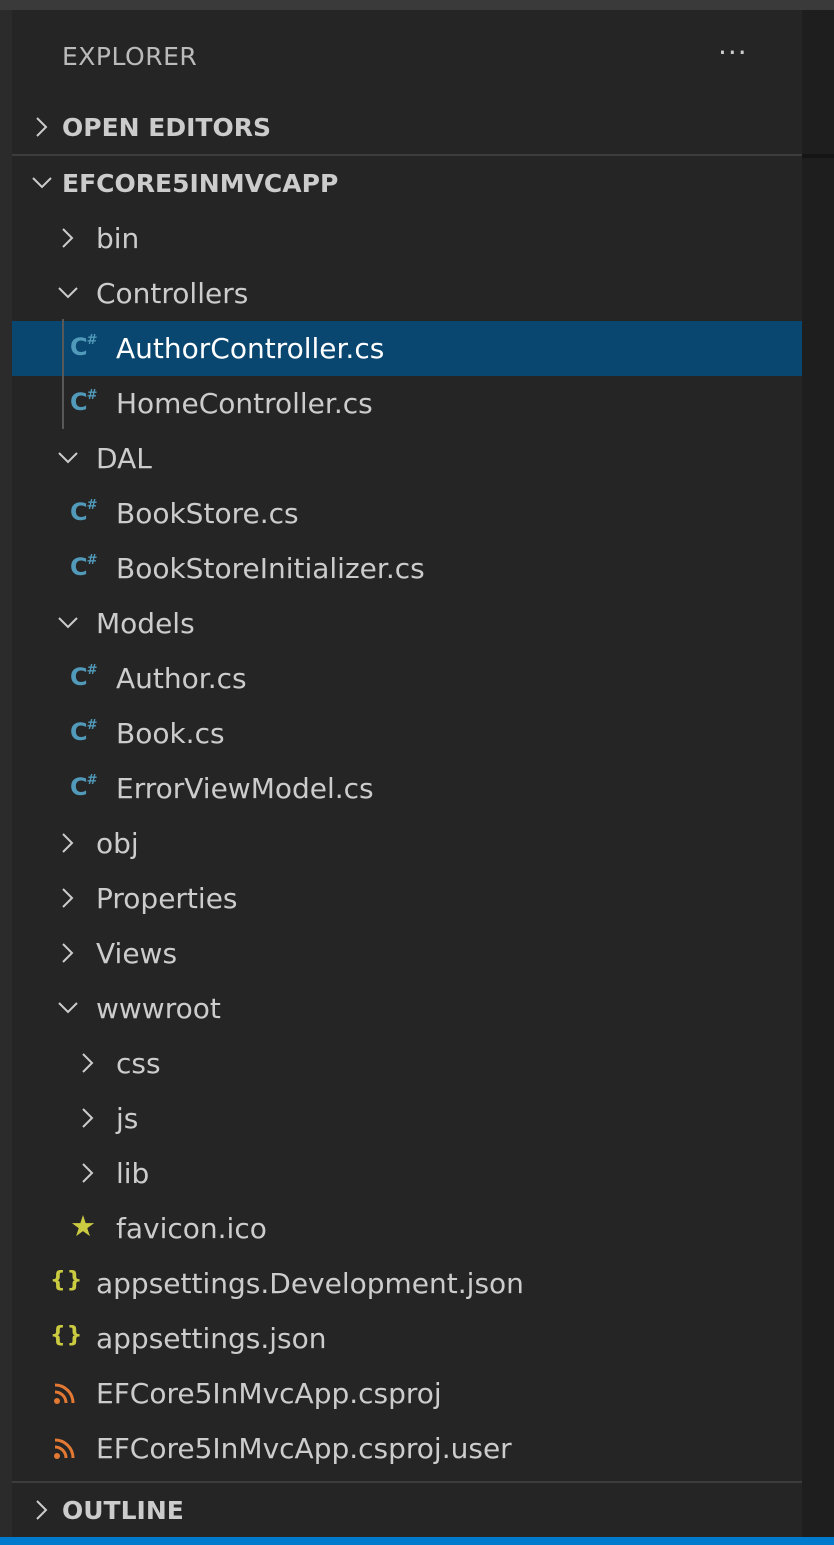 This screenshot has width=834, height=1545. Describe the element at coordinates (138, 1063) in the screenshot. I see `item-label: css` at that location.